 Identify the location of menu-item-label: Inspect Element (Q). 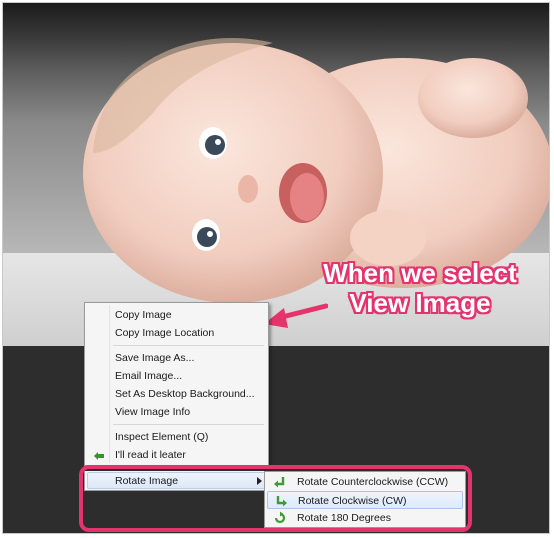
(162, 437).